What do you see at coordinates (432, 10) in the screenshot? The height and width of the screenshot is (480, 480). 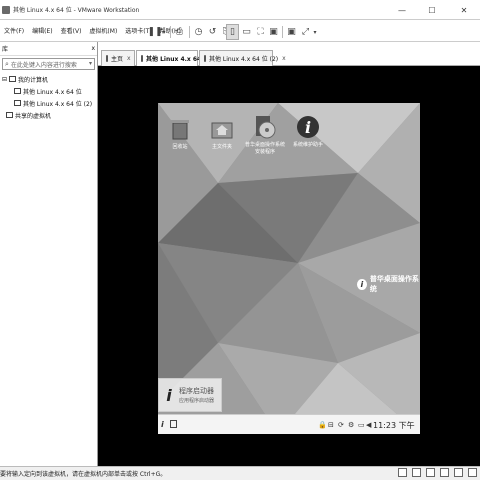 I see `maximize-button: ☐` at bounding box center [432, 10].